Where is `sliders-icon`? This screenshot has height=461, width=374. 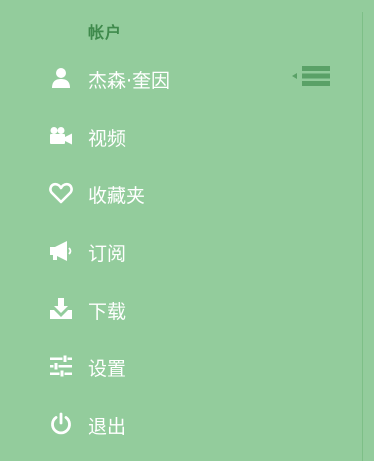
sliders-icon is located at coordinates (61, 366).